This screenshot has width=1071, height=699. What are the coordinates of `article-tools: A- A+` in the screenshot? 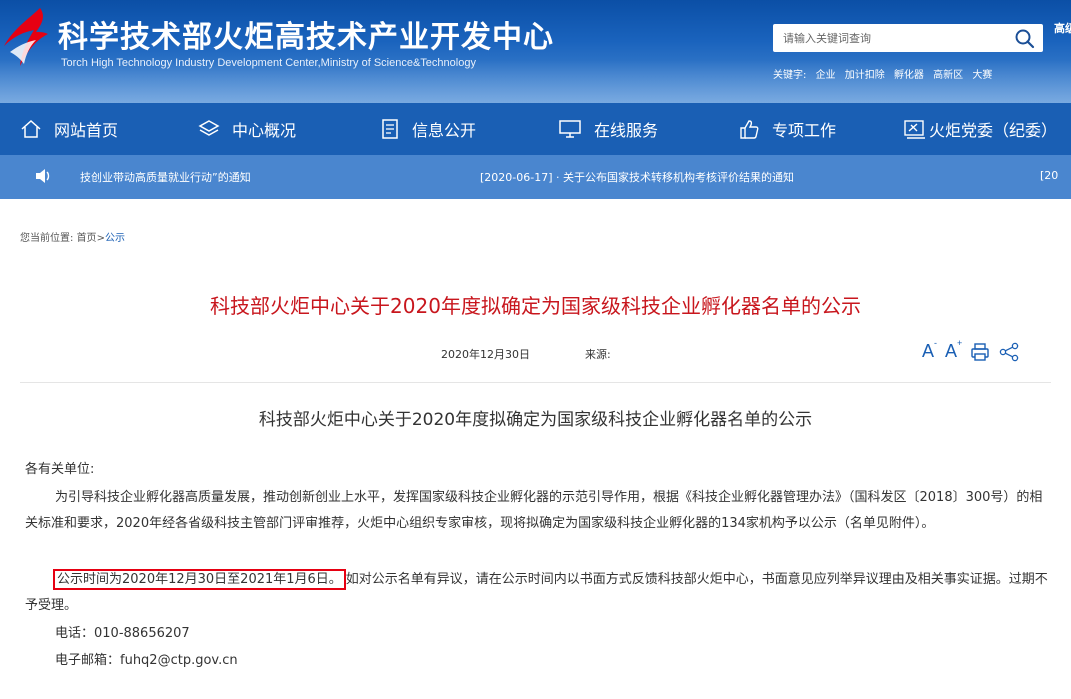 It's located at (975, 350).